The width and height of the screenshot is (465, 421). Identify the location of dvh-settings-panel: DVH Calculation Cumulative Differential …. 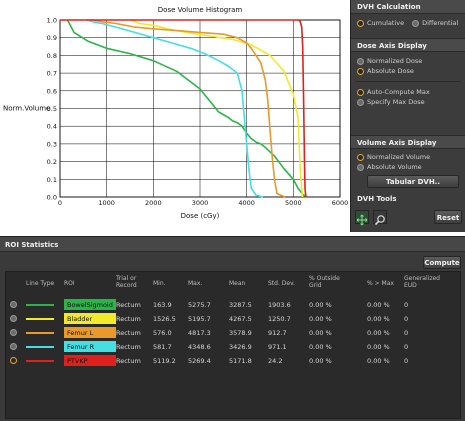
(407, 116).